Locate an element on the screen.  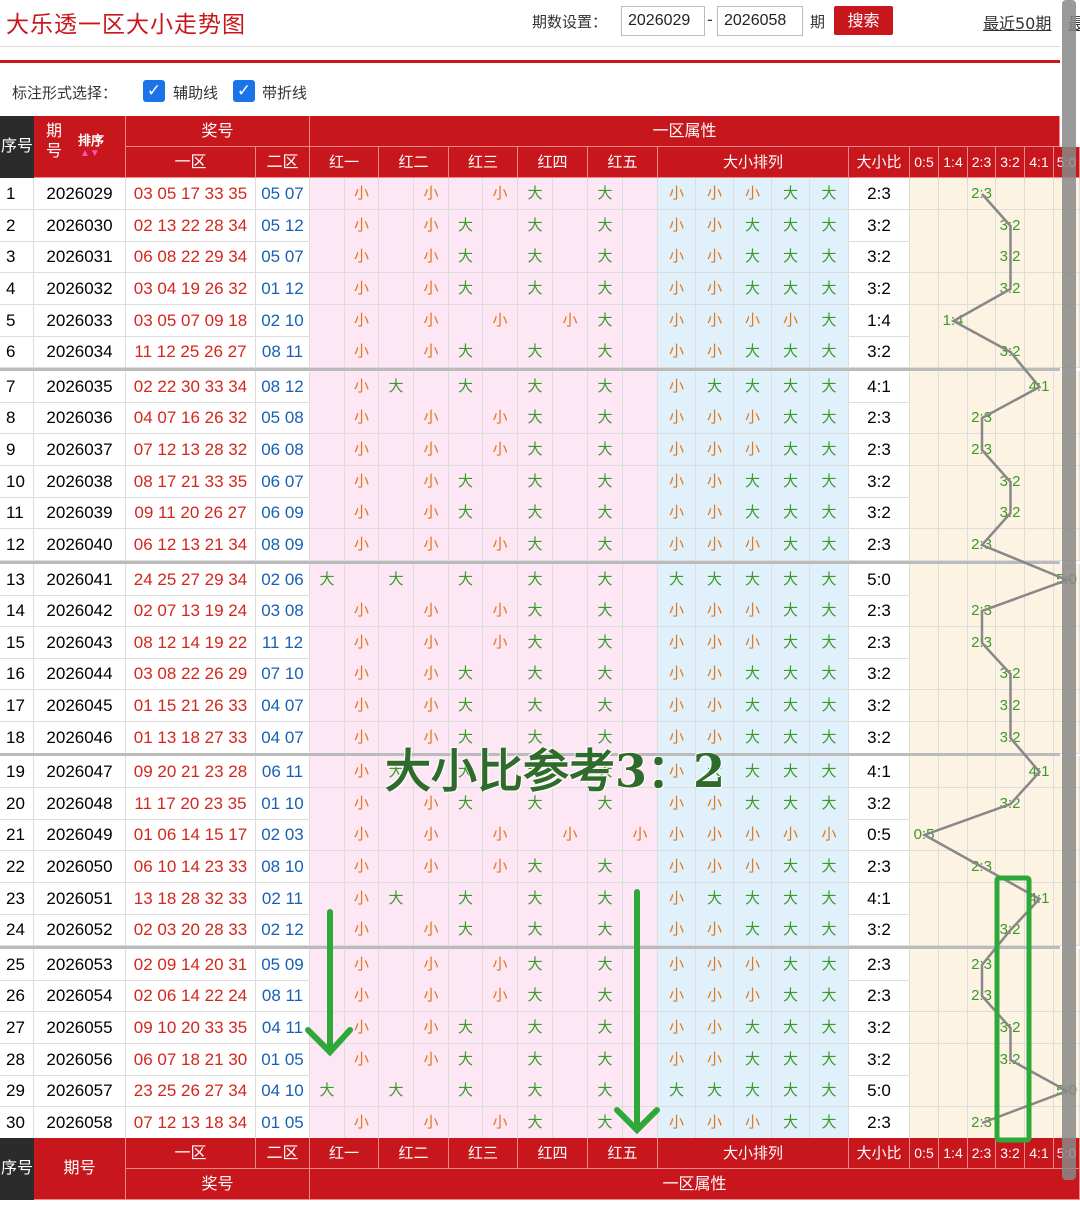
row-zone2: 06 11 is located at coordinates (283, 772).